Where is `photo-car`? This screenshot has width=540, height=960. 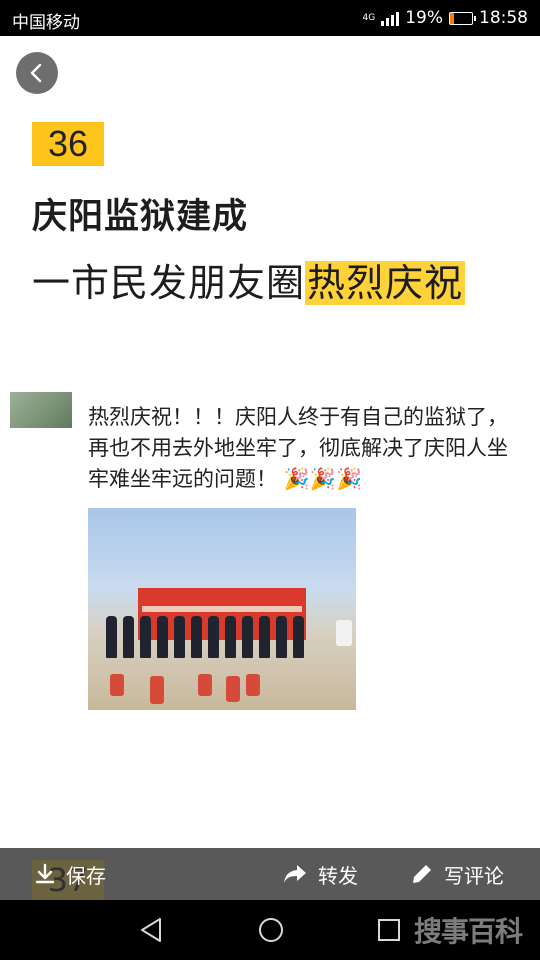
photo-car is located at coordinates (344, 633).